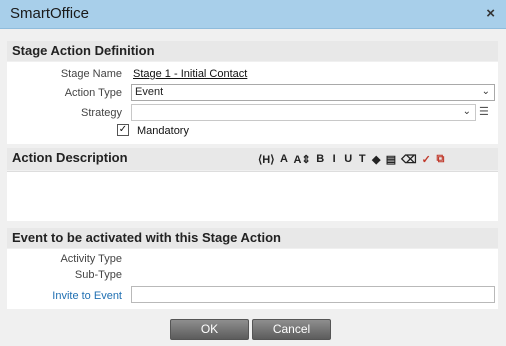 This screenshot has height=346, width=506. I want to click on action-type-select: Event ⌄, so click(313, 92).